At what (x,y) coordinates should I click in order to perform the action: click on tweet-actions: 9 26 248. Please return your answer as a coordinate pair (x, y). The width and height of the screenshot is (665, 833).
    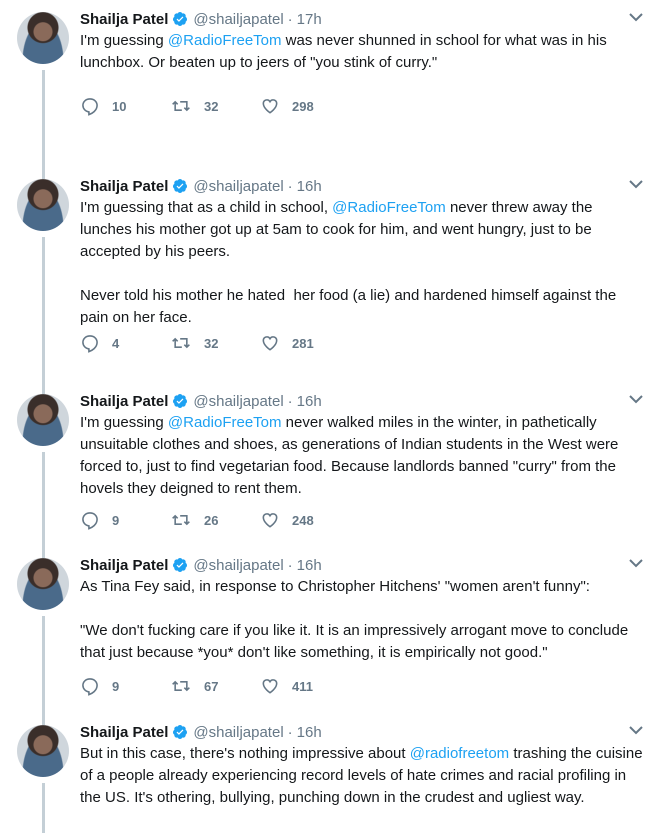
    Looking at the image, I should click on (215, 520).